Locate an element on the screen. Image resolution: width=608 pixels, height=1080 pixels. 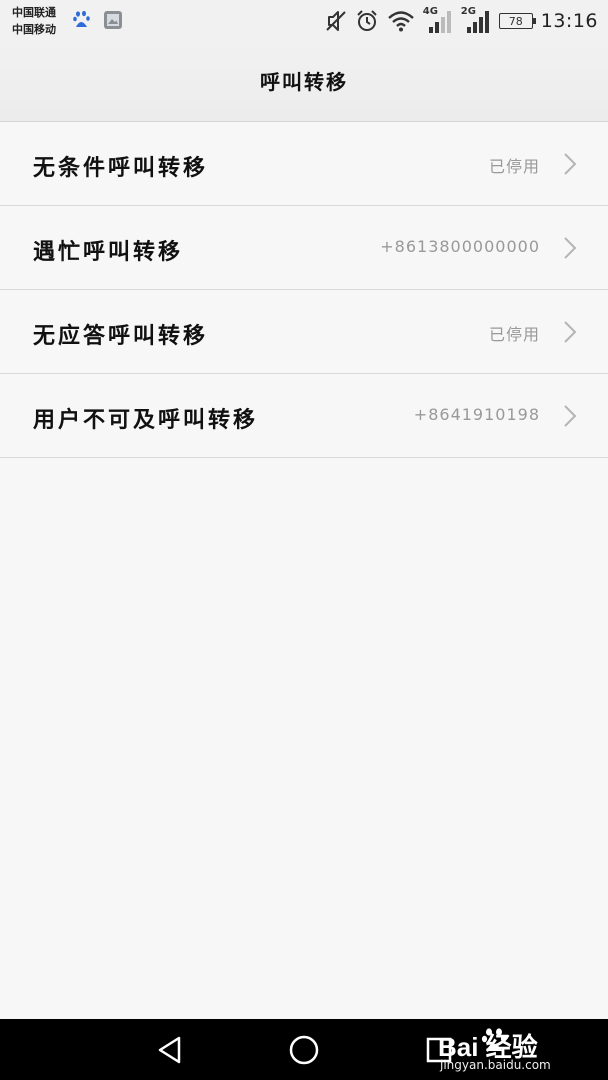
gallery-icon is located at coordinates (113, 20).